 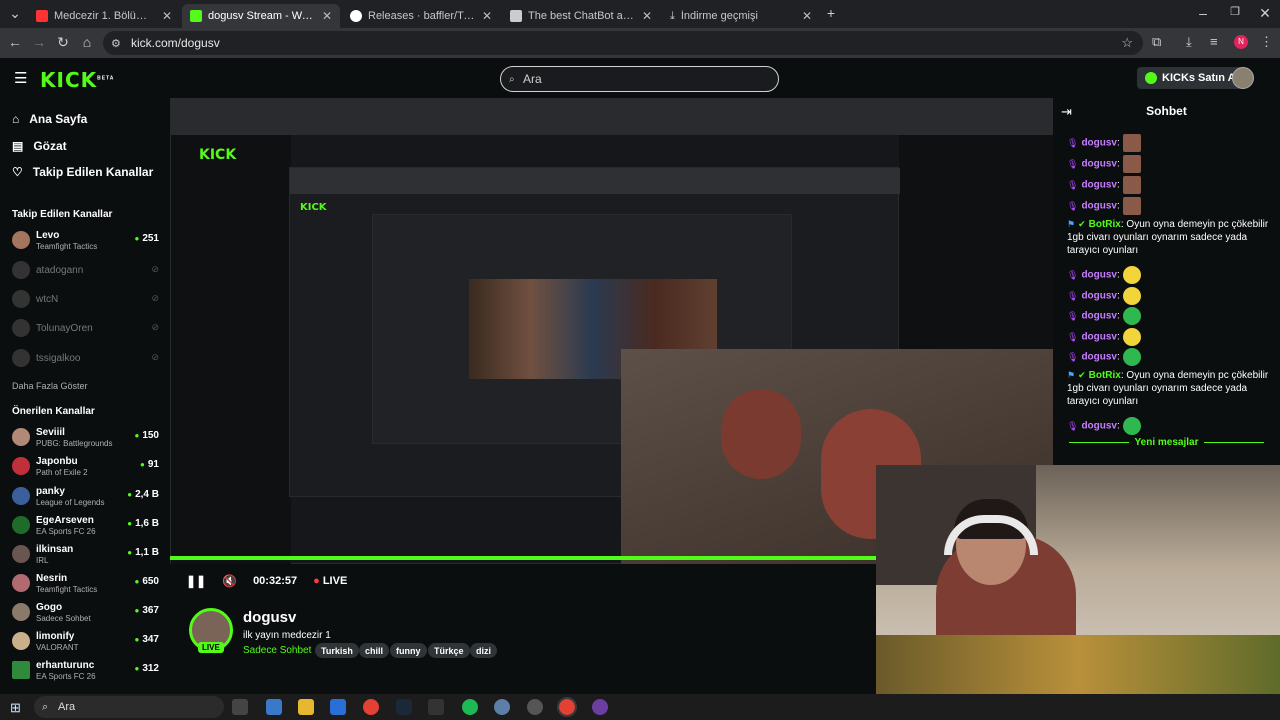 I want to click on kick-logo: KICKBETA, so click(x=77, y=80).